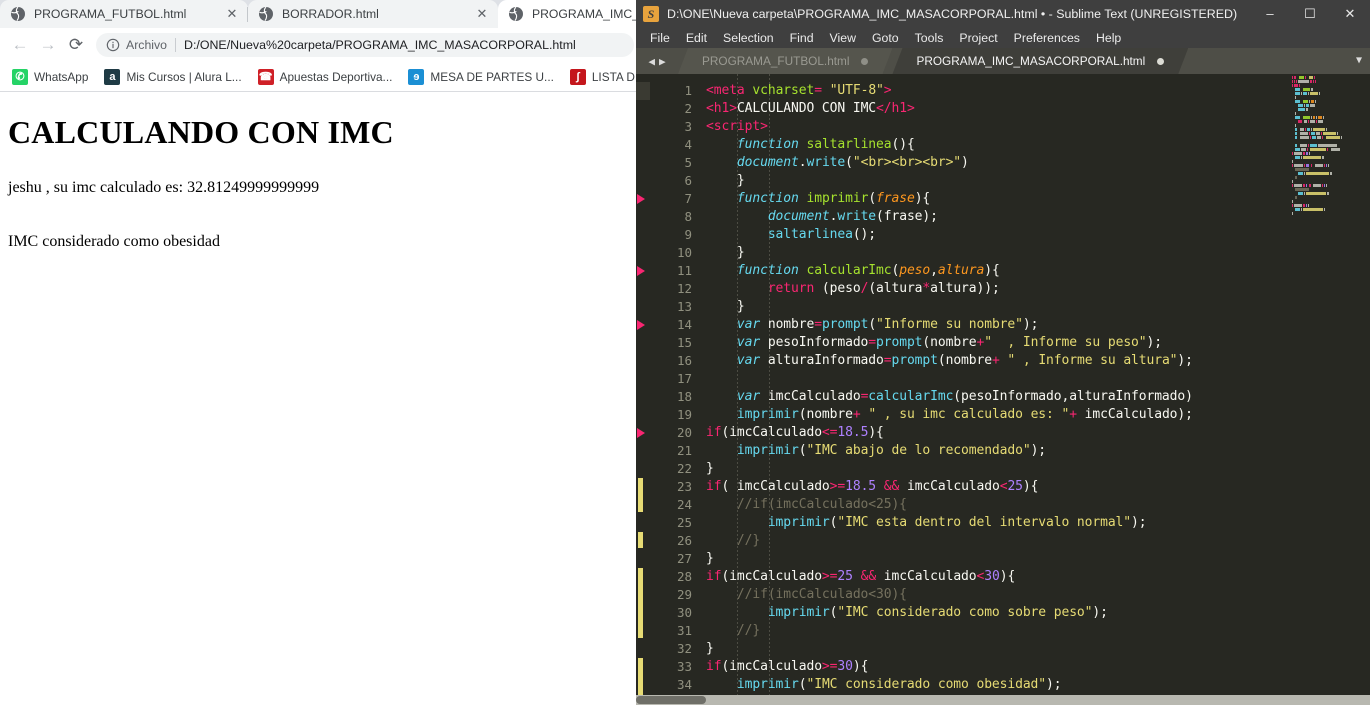  I want to click on menu-item-preferences: Preferences, so click(1047, 38).